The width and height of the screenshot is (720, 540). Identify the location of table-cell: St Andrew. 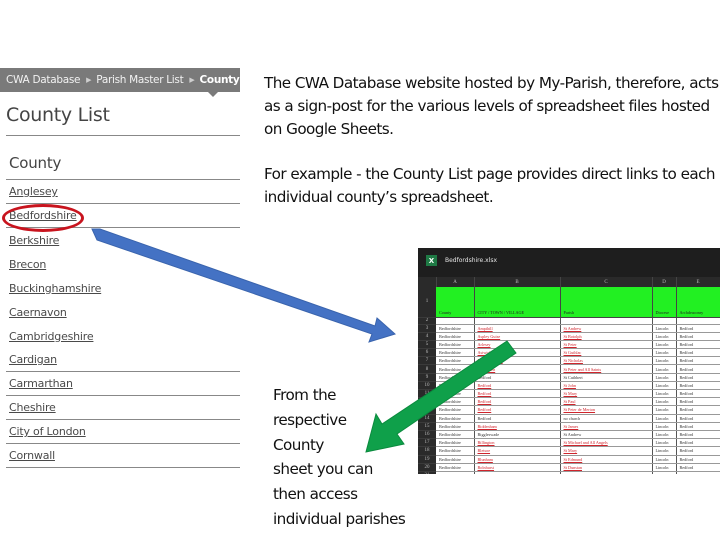
(606, 435).